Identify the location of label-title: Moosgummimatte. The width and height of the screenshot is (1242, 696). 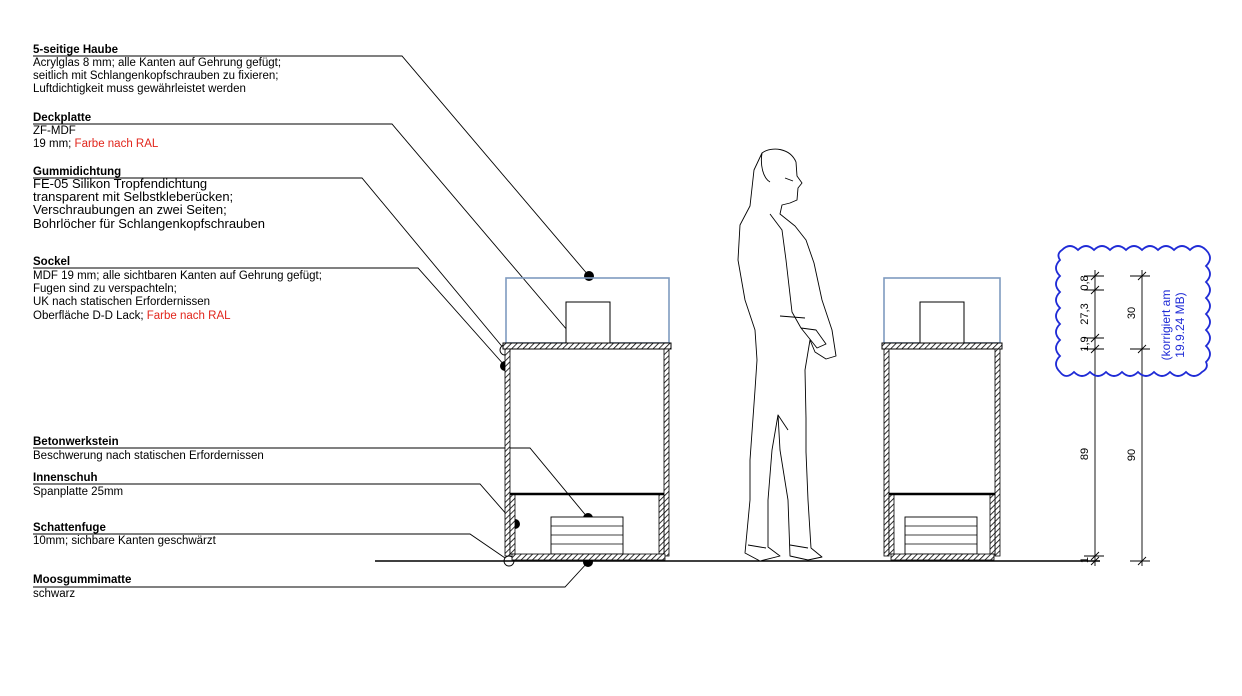
(82, 580).